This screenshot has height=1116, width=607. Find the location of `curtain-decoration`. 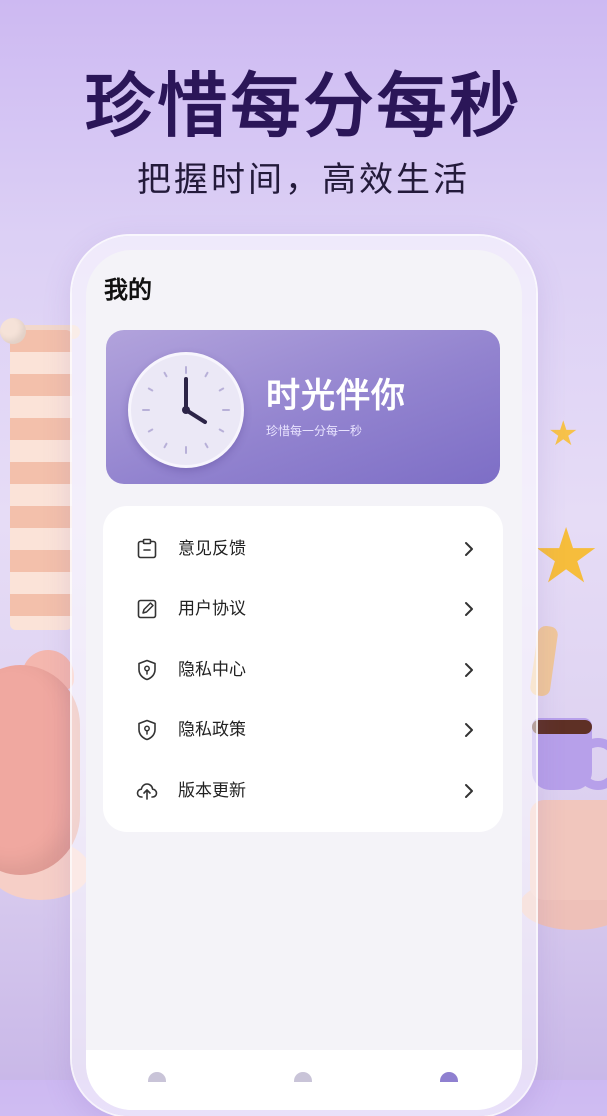

curtain-decoration is located at coordinates (41, 480).